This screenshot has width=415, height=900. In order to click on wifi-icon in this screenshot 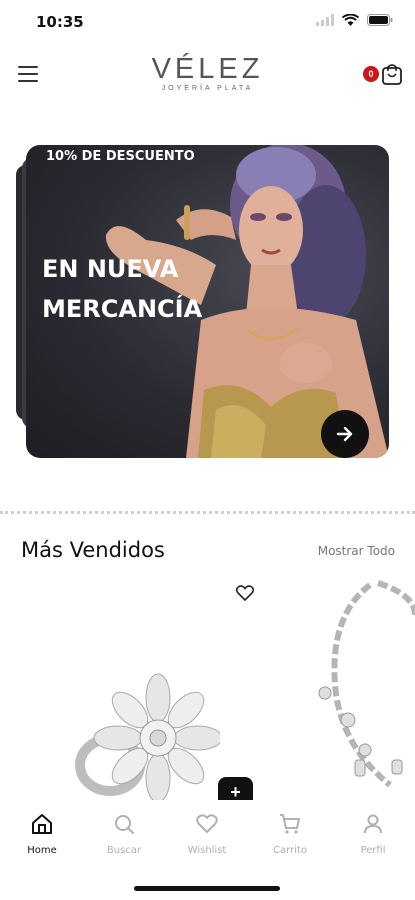, I will do `click(350, 20)`.